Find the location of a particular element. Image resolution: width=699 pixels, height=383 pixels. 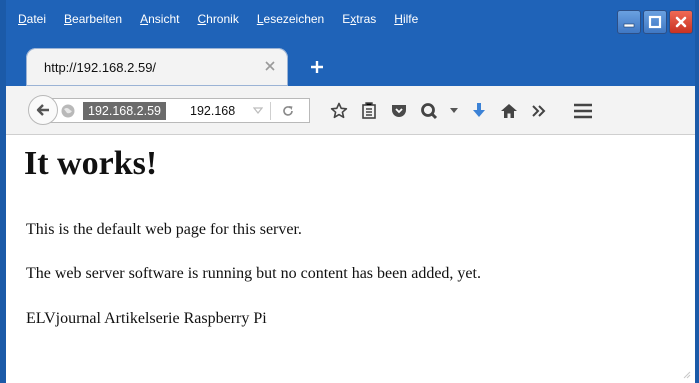

quickpanel-dropdown-icon is located at coordinates (454, 111).